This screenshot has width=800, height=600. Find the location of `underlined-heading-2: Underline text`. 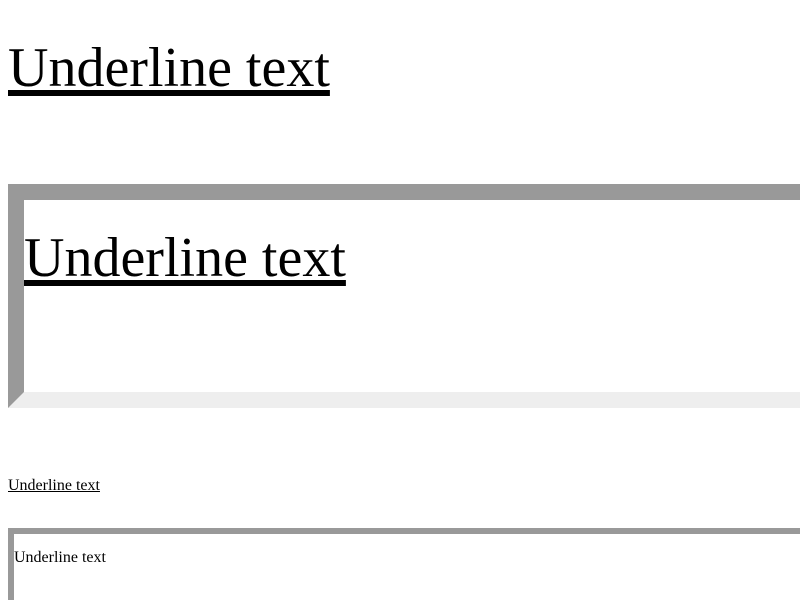

underlined-heading-2: Underline text is located at coordinates (185, 258).